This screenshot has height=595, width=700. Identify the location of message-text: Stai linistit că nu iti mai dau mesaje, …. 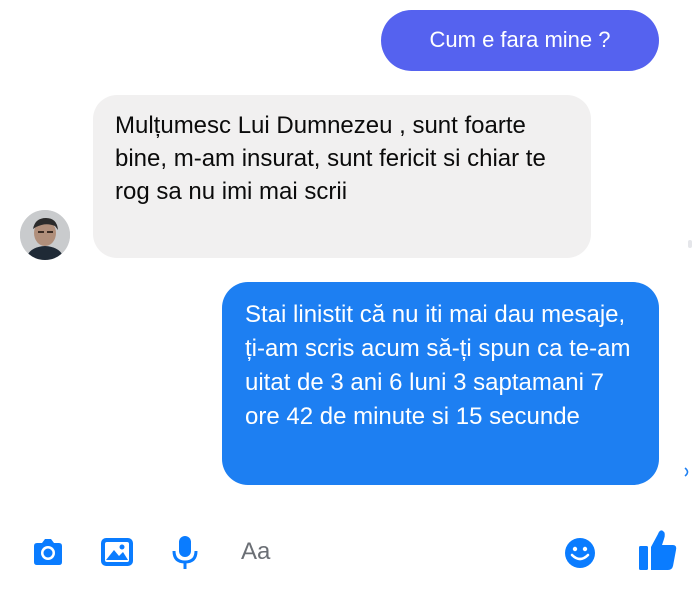
(438, 365).